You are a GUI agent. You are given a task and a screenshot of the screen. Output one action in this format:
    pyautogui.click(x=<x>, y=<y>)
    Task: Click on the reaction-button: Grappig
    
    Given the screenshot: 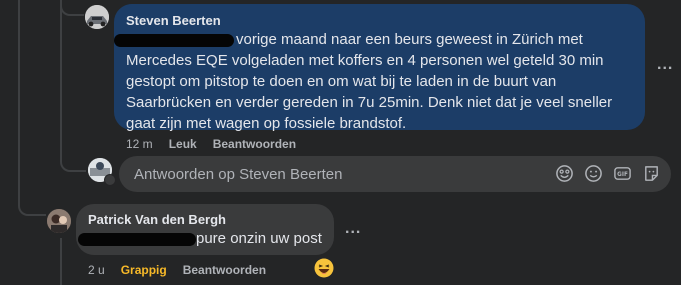 What is the action you would take?
    pyautogui.click(x=144, y=270)
    